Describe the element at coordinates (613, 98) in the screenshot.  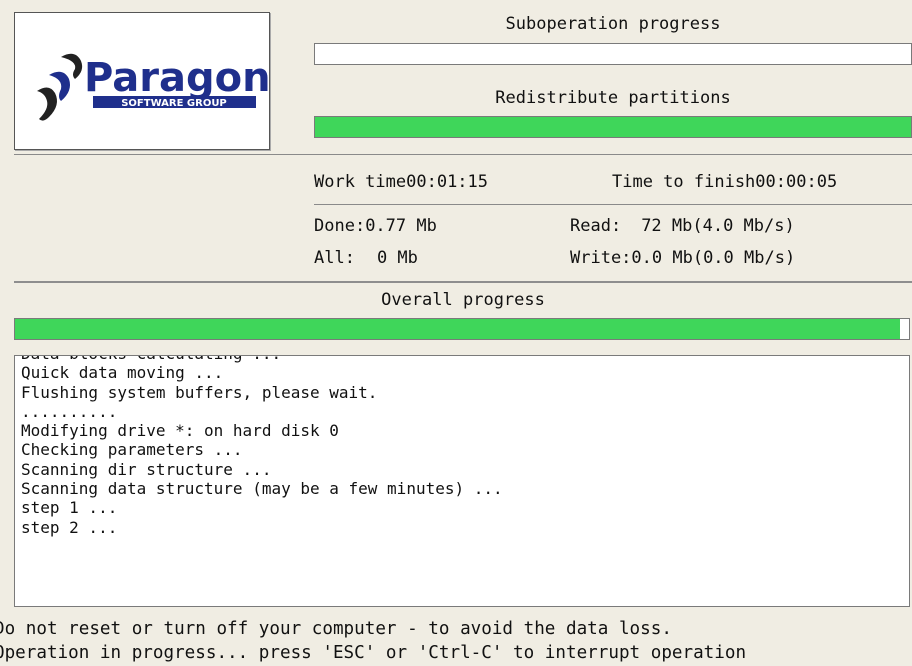
I see `current-operation-label: Redistribute partitions` at that location.